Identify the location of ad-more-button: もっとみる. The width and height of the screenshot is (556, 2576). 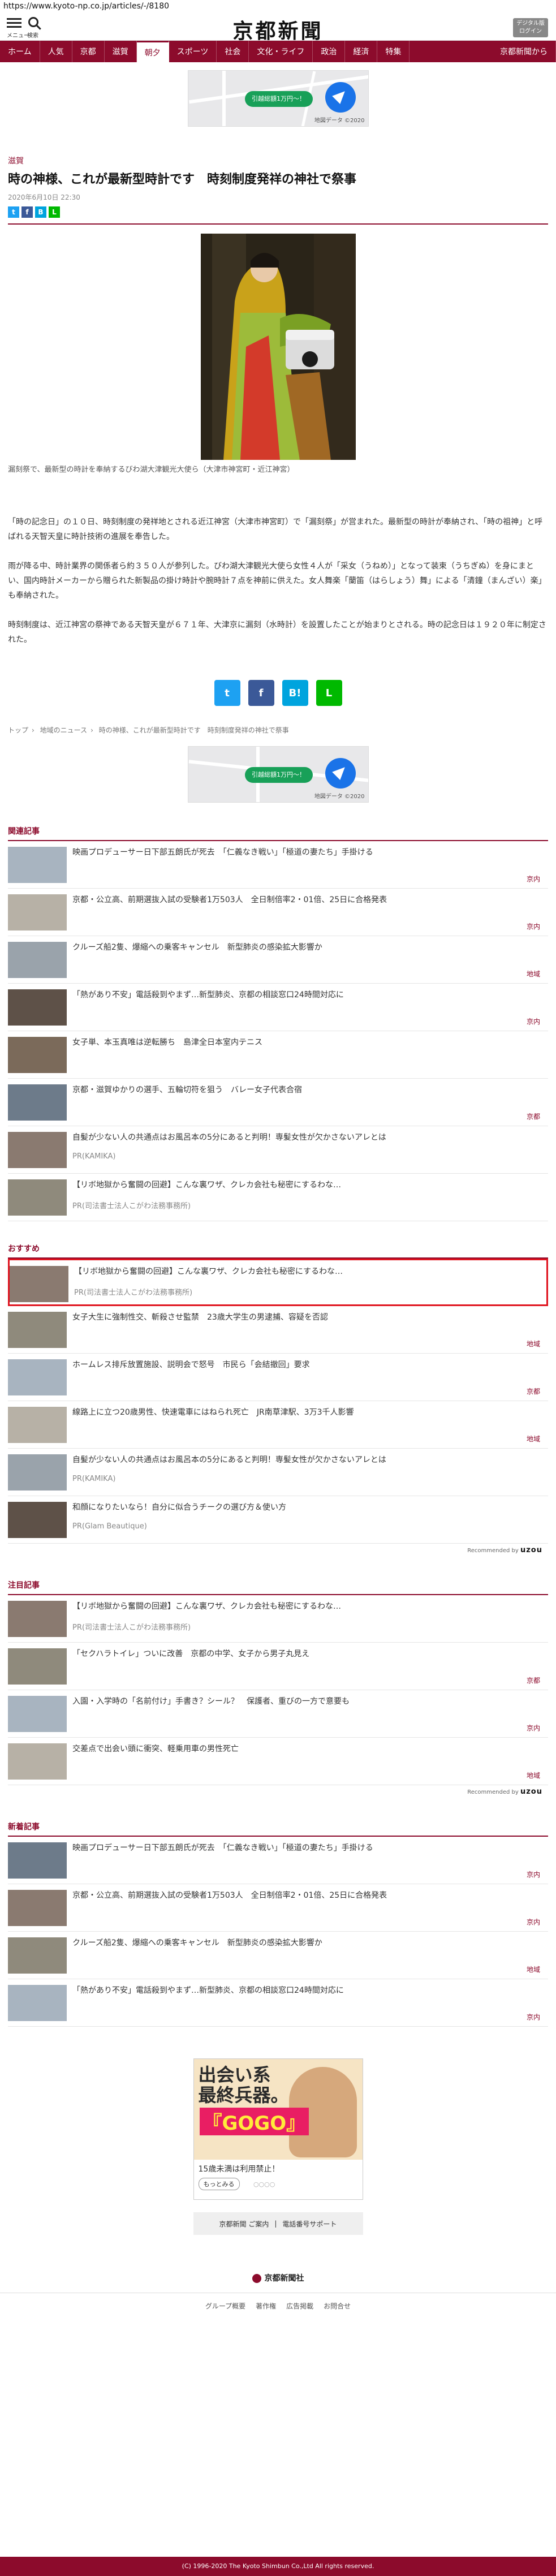
(219, 2184).